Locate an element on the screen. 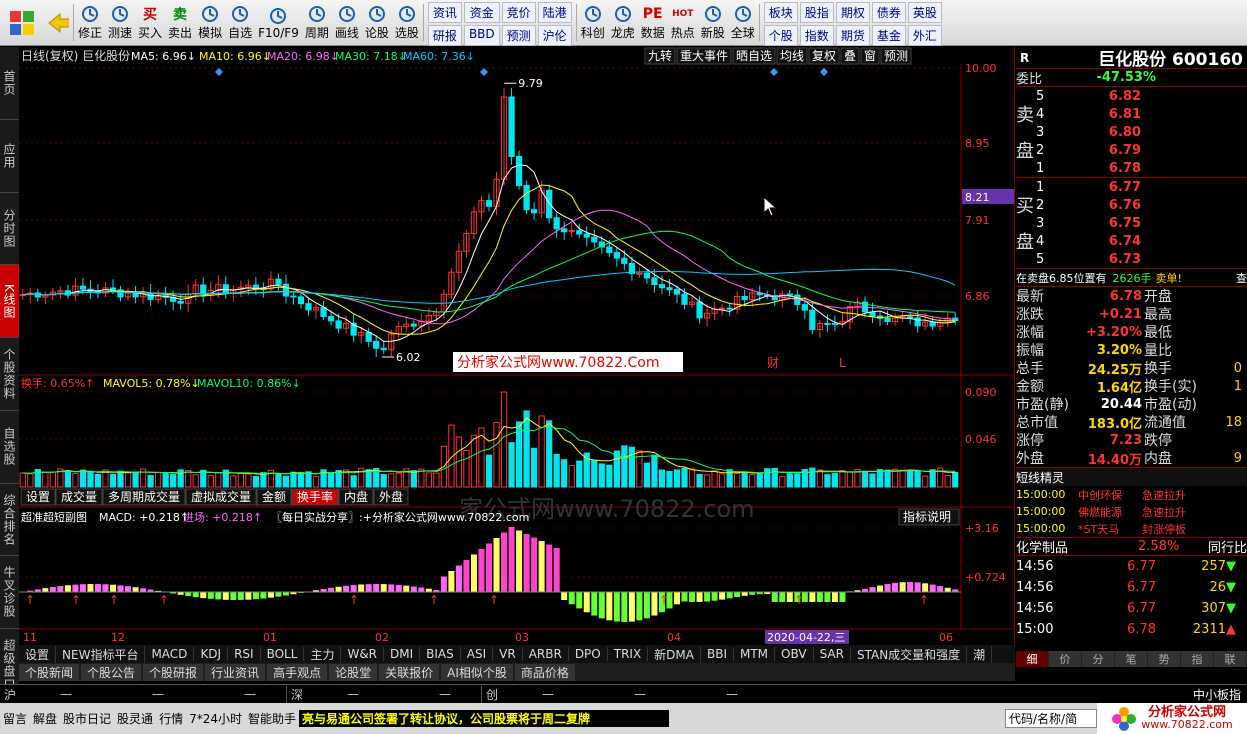 The width and height of the screenshot is (1247, 734). toolbar-button-clock: 周期 is located at coordinates (317, 22).